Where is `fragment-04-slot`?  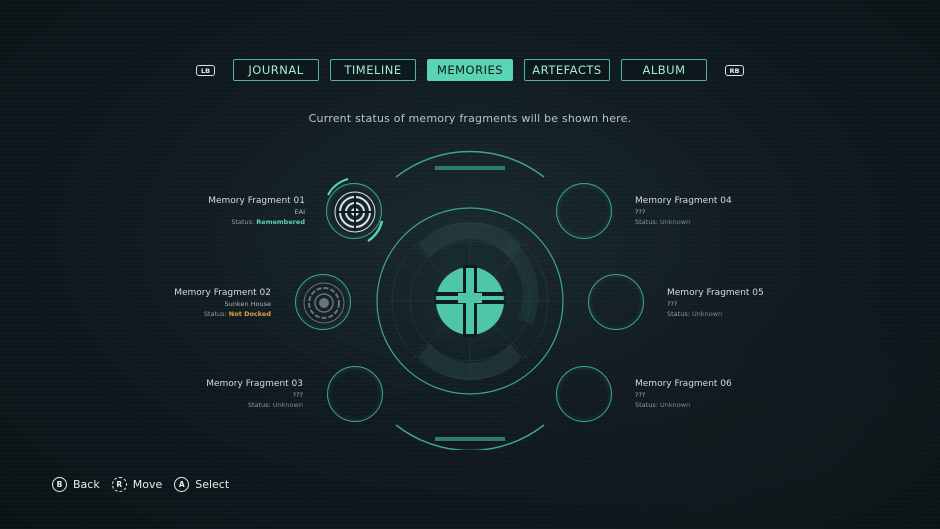
fragment-04-slot is located at coordinates (584, 211).